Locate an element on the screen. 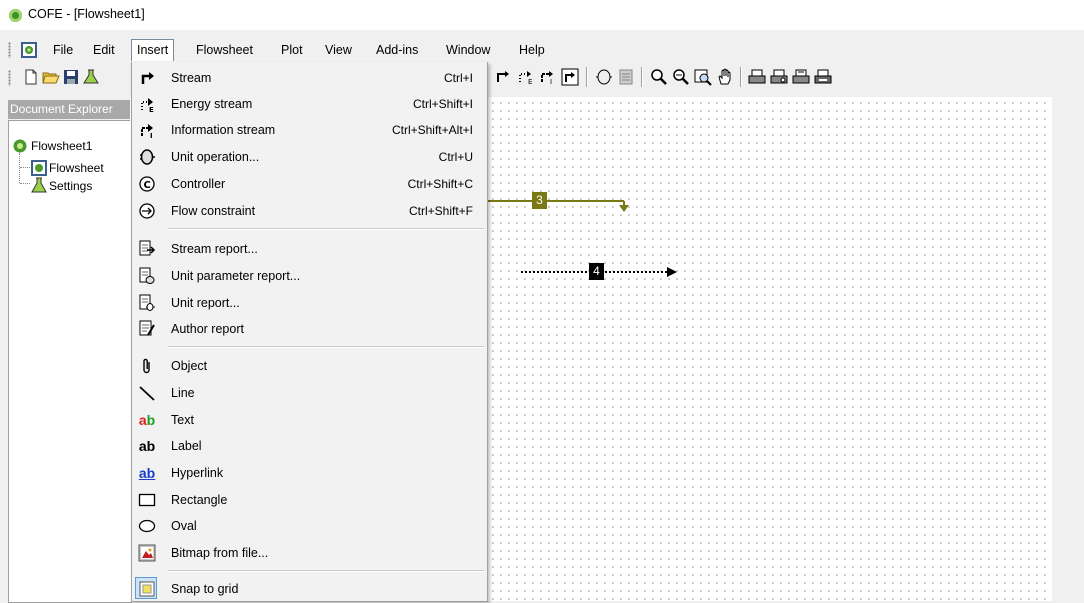 The width and height of the screenshot is (1084, 603). oval-icon is located at coordinates (147, 526).